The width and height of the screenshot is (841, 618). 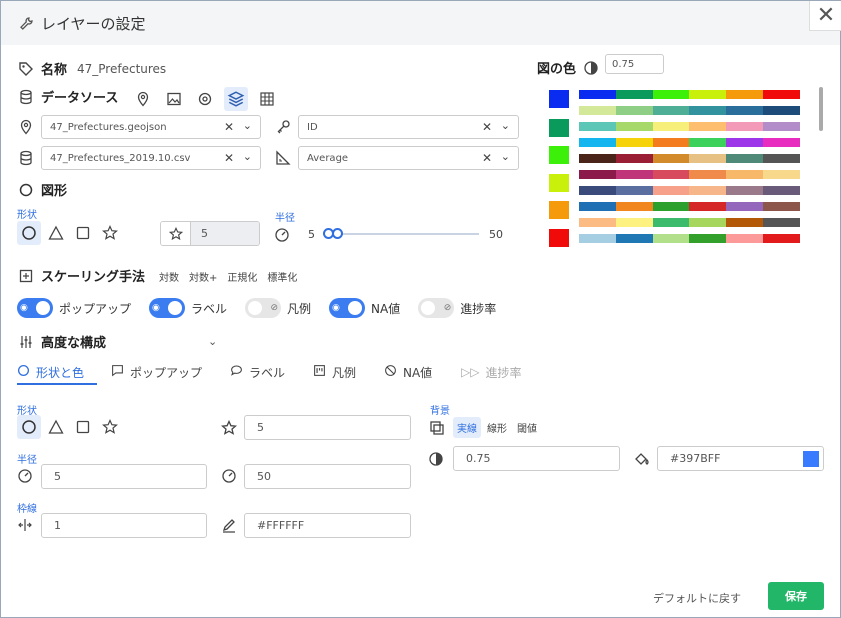 What do you see at coordinates (536, 458) in the screenshot?
I see `bg-opacity-input: 0.75` at bounding box center [536, 458].